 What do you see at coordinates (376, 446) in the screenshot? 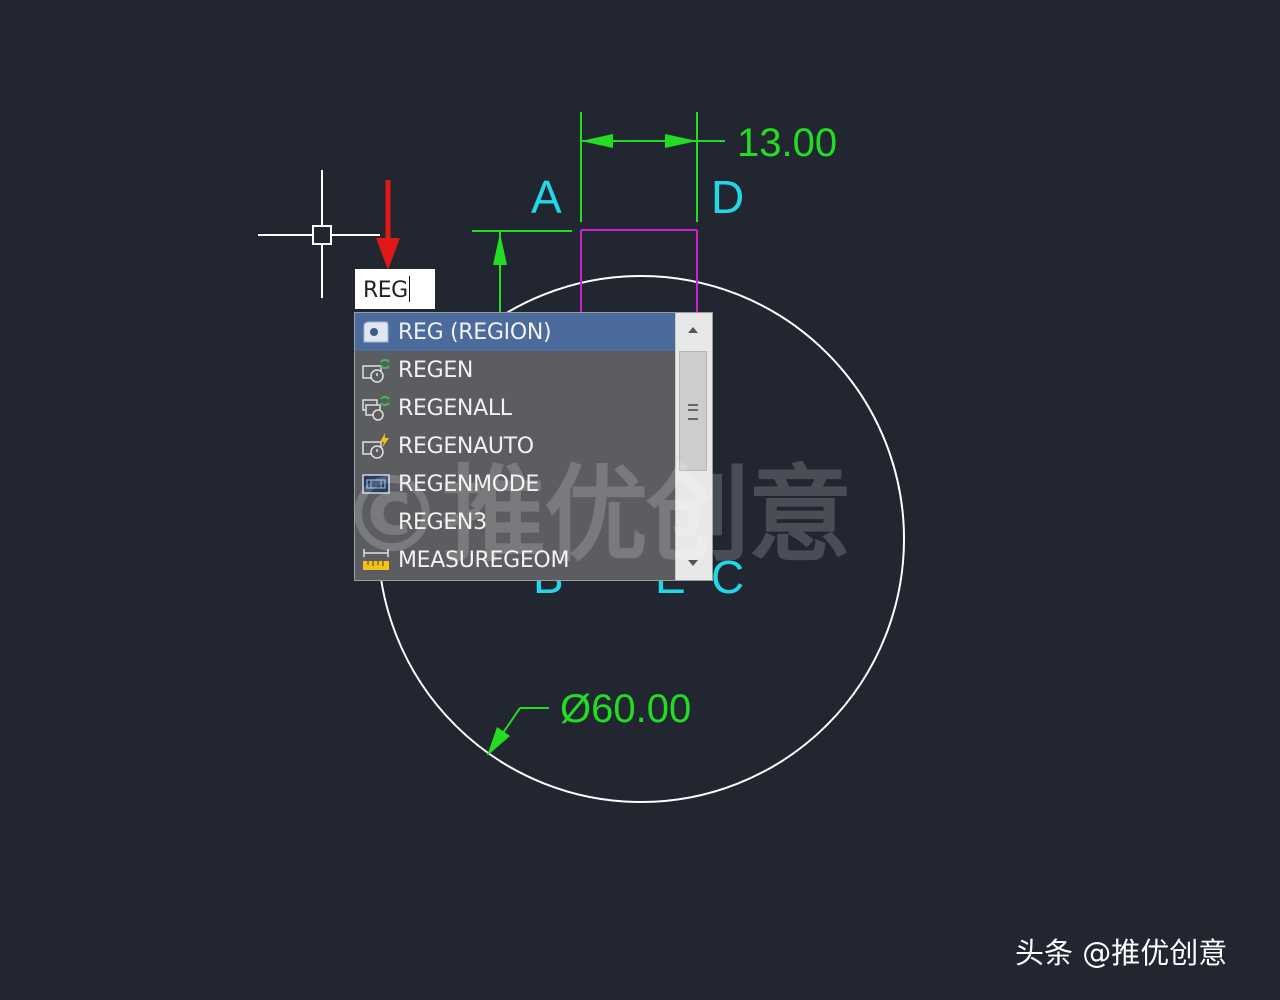
I see `regenauto-icon` at bounding box center [376, 446].